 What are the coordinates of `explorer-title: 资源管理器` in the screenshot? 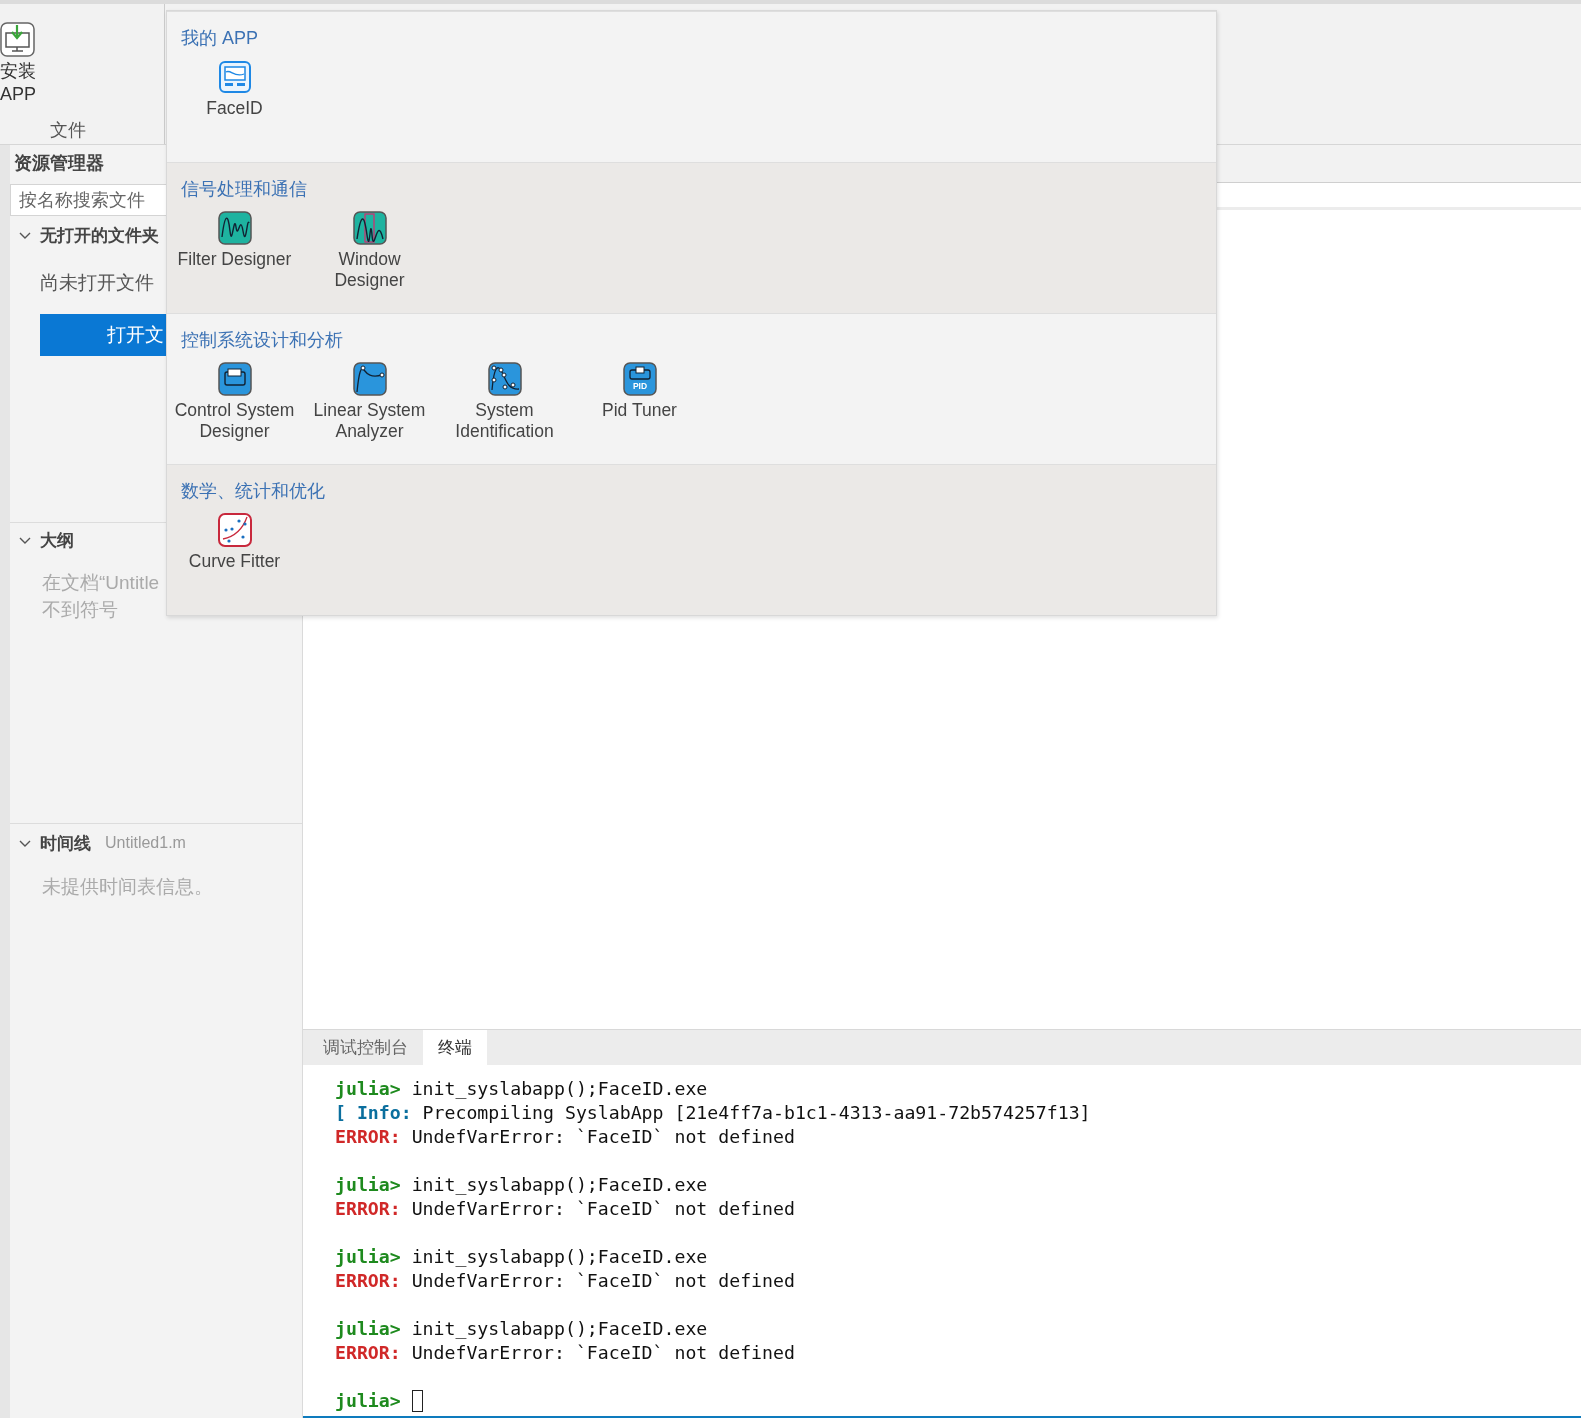 It's located at (59, 163).